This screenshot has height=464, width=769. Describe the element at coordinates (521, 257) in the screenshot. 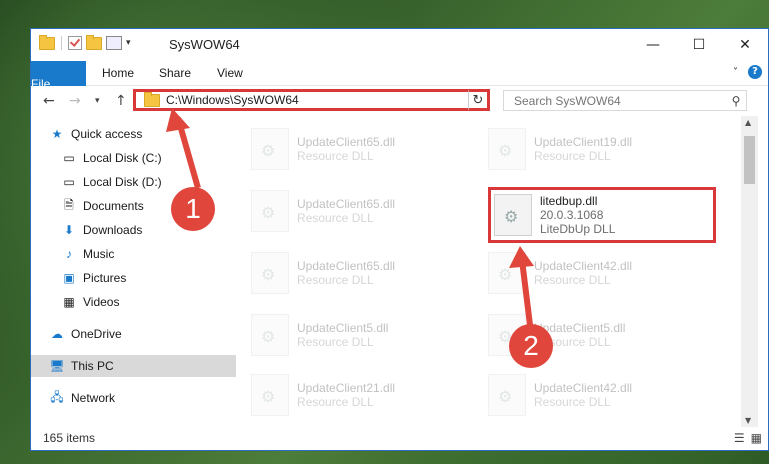

I see `arrow-2-head` at that location.